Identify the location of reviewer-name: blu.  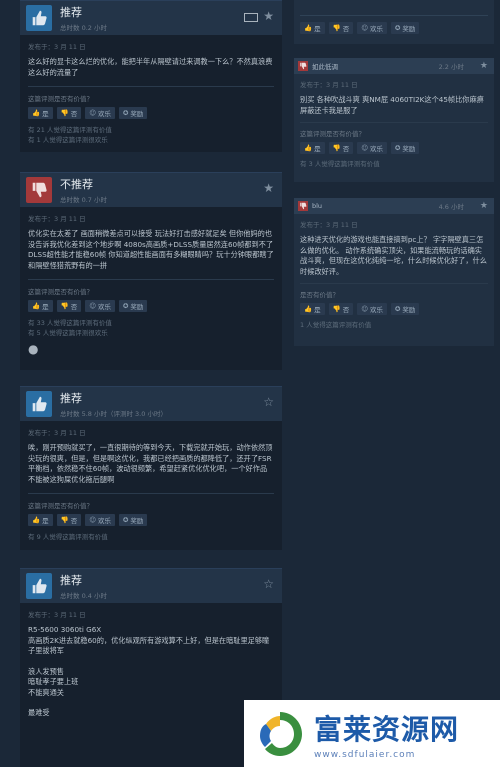
(317, 206).